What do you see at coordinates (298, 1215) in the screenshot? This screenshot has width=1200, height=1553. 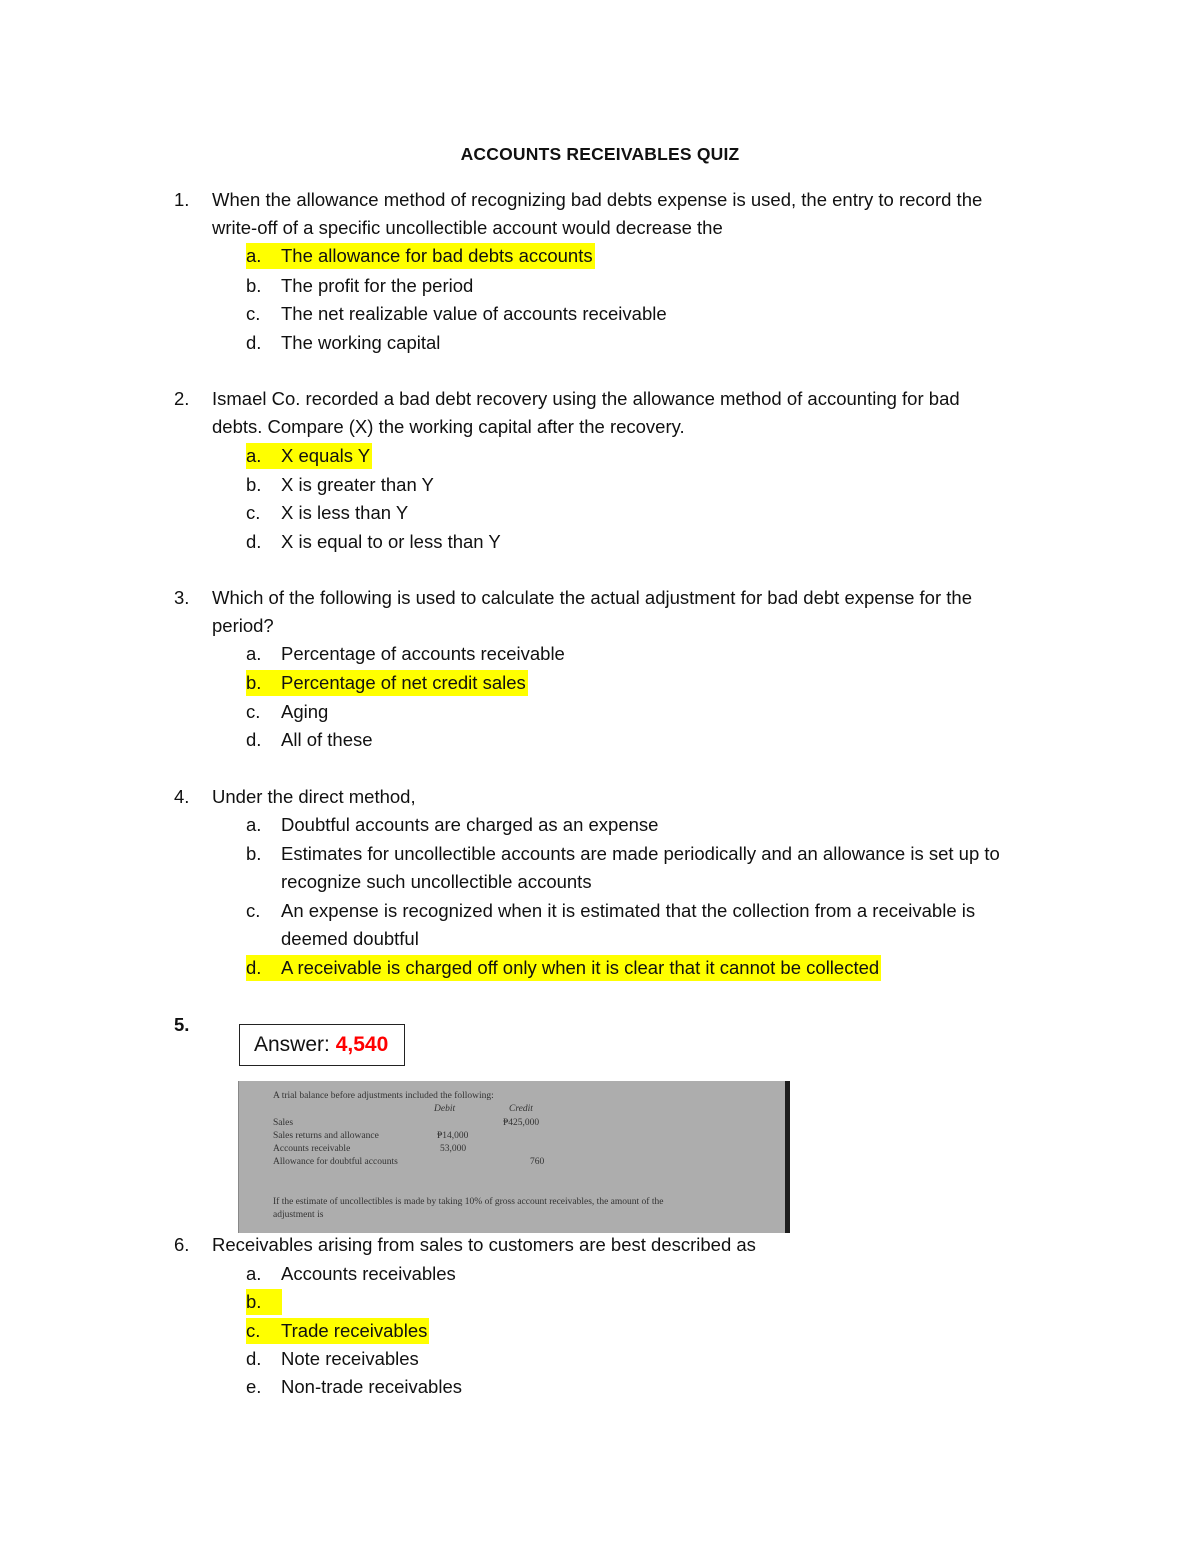 I see `image-question: adjustment is` at bounding box center [298, 1215].